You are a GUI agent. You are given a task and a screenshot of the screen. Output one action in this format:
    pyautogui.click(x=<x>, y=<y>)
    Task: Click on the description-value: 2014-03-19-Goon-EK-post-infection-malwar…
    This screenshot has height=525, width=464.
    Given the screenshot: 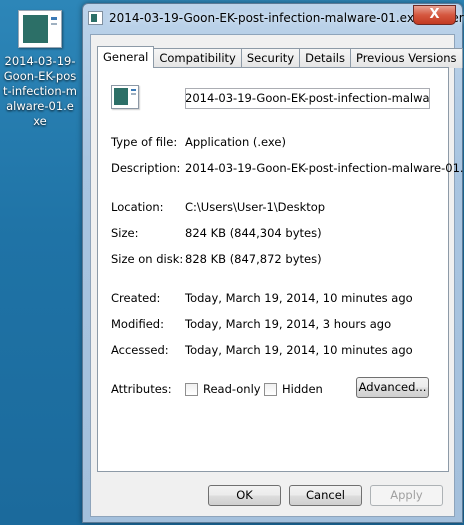 What is the action you would take?
    pyautogui.click(x=324, y=168)
    